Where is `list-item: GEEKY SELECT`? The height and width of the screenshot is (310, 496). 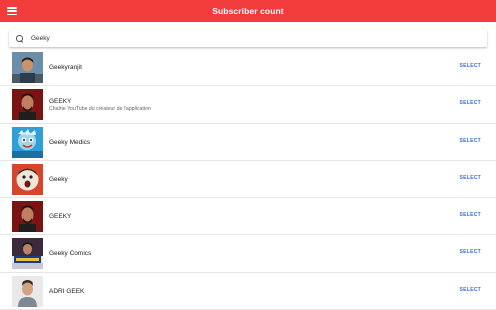
list-item: GEEKY SELECT is located at coordinates (248, 217).